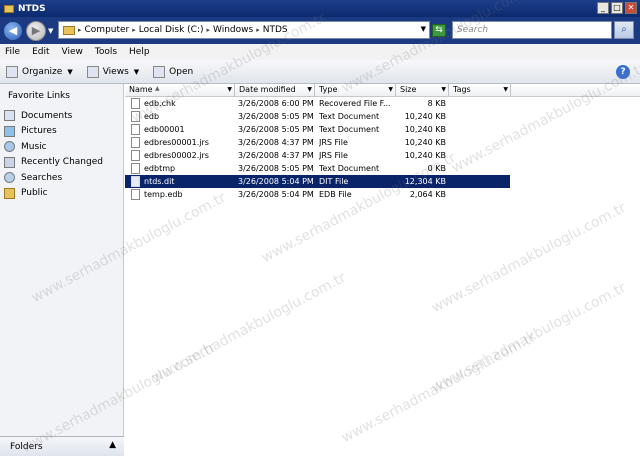 The width and height of the screenshot is (640, 456). What do you see at coordinates (328, 89) in the screenshot?
I see `column-header-label: Type` at bounding box center [328, 89].